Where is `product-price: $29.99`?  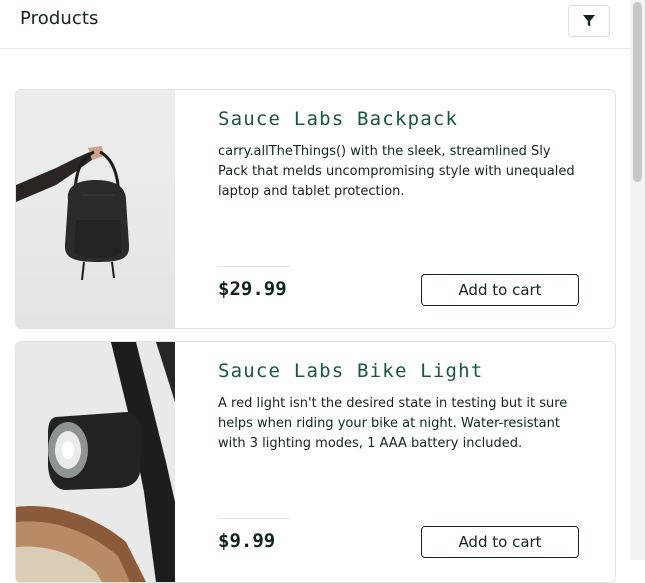 product-price: $29.99 is located at coordinates (252, 289).